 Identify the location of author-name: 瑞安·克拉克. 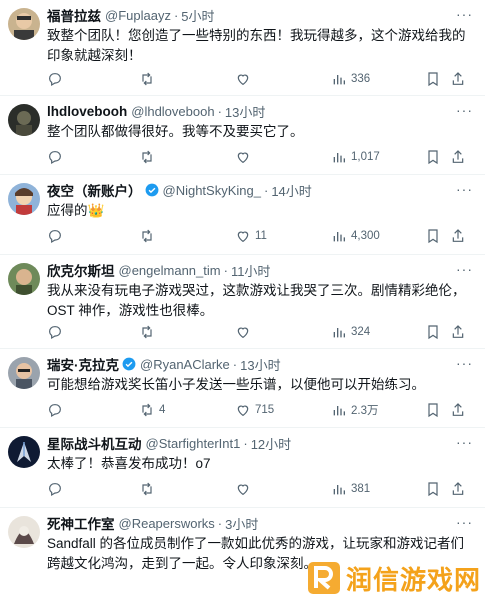
(83, 364).